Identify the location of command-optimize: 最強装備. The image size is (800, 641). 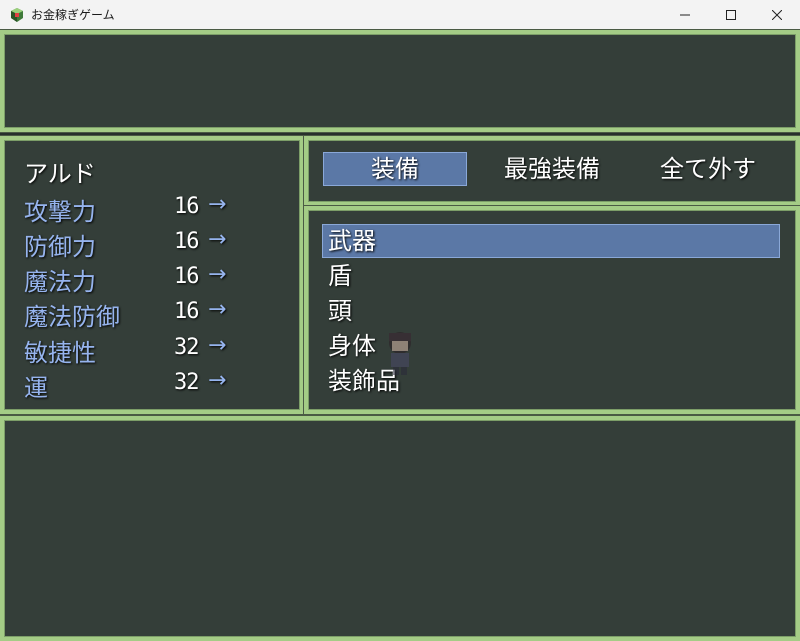
(552, 169).